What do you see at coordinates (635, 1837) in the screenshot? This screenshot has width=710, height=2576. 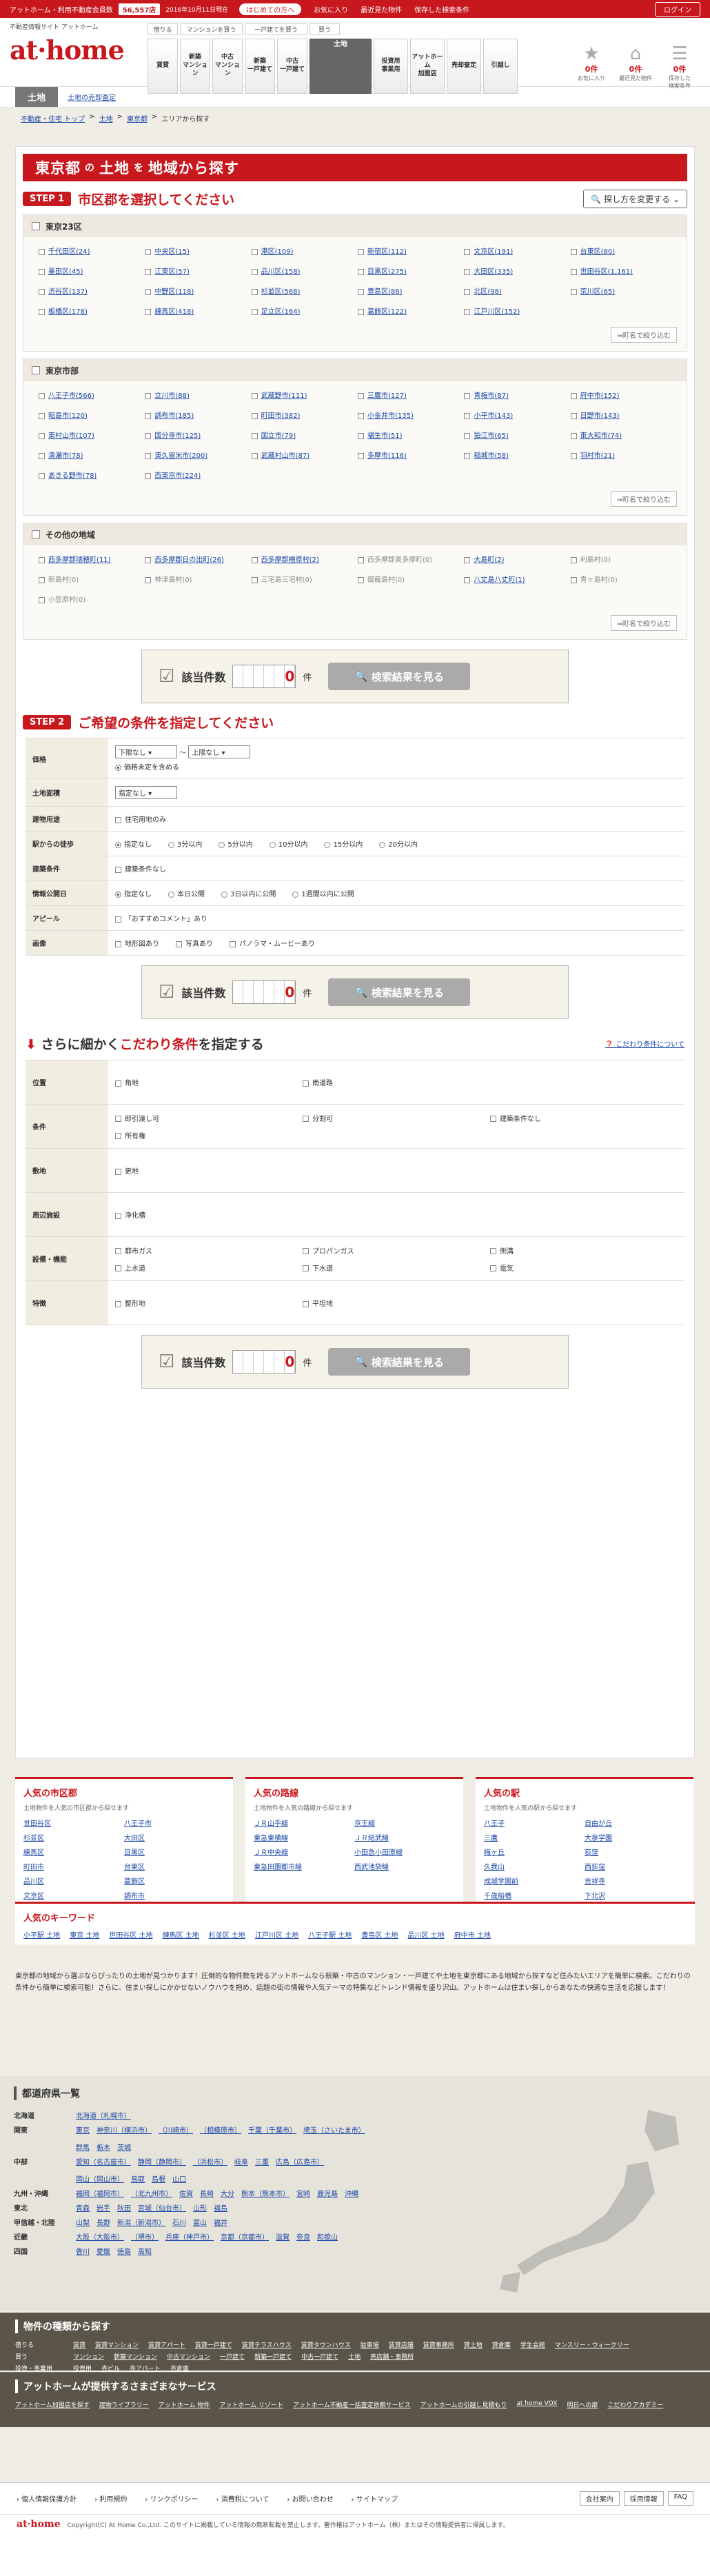 I see `popular-link: 大泉学園` at bounding box center [635, 1837].